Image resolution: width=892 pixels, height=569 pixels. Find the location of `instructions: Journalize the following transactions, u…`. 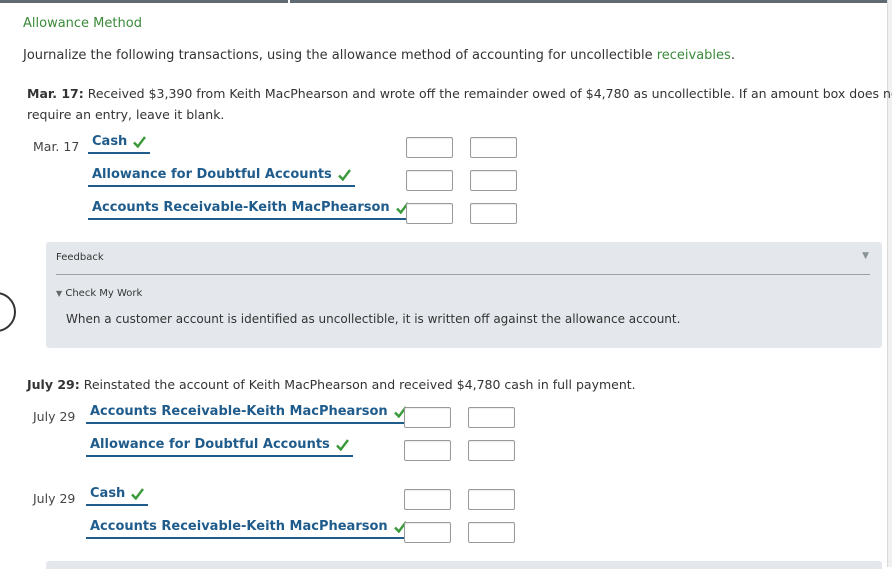

instructions: Journalize the following transactions, u… is located at coordinates (379, 55).